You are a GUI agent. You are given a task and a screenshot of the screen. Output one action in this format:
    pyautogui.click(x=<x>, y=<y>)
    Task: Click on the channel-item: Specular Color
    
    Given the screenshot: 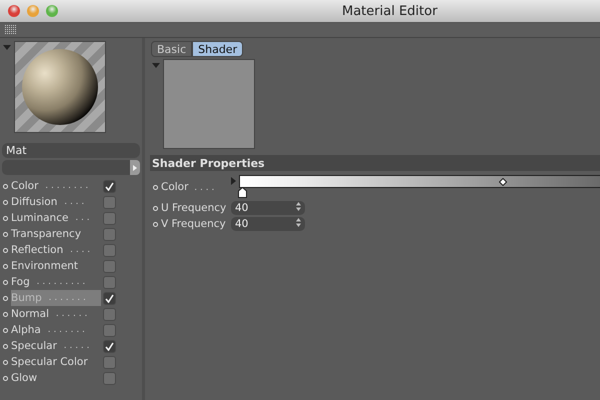 What is the action you would take?
    pyautogui.click(x=56, y=362)
    